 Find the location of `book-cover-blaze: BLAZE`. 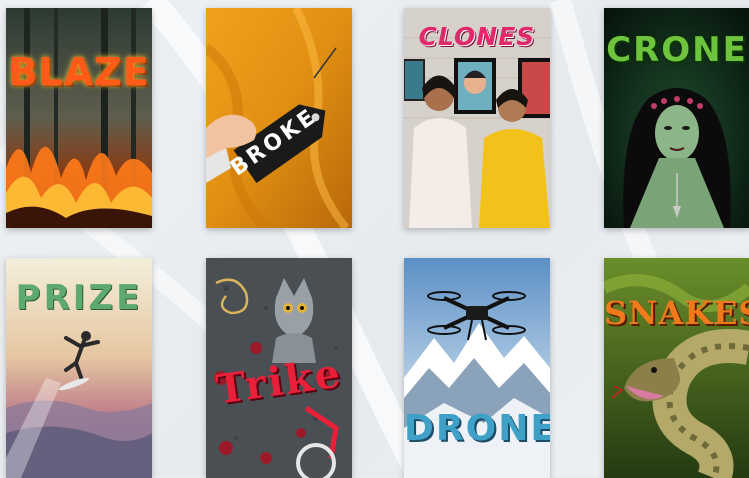

book-cover-blaze: BLAZE is located at coordinates (79, 118).